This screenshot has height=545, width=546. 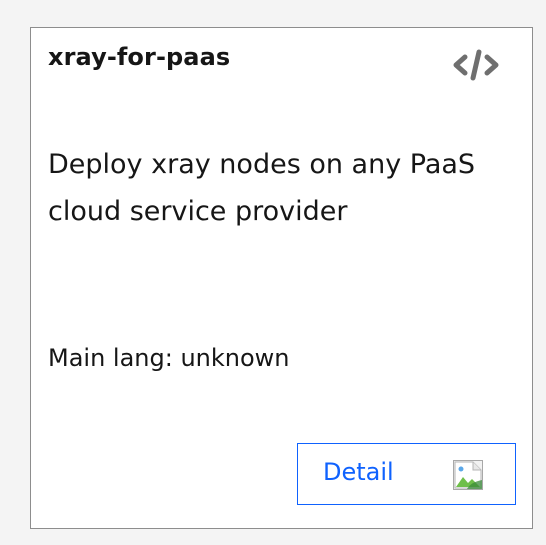 What do you see at coordinates (139, 57) in the screenshot?
I see `card-title: xray-for-paas` at bounding box center [139, 57].